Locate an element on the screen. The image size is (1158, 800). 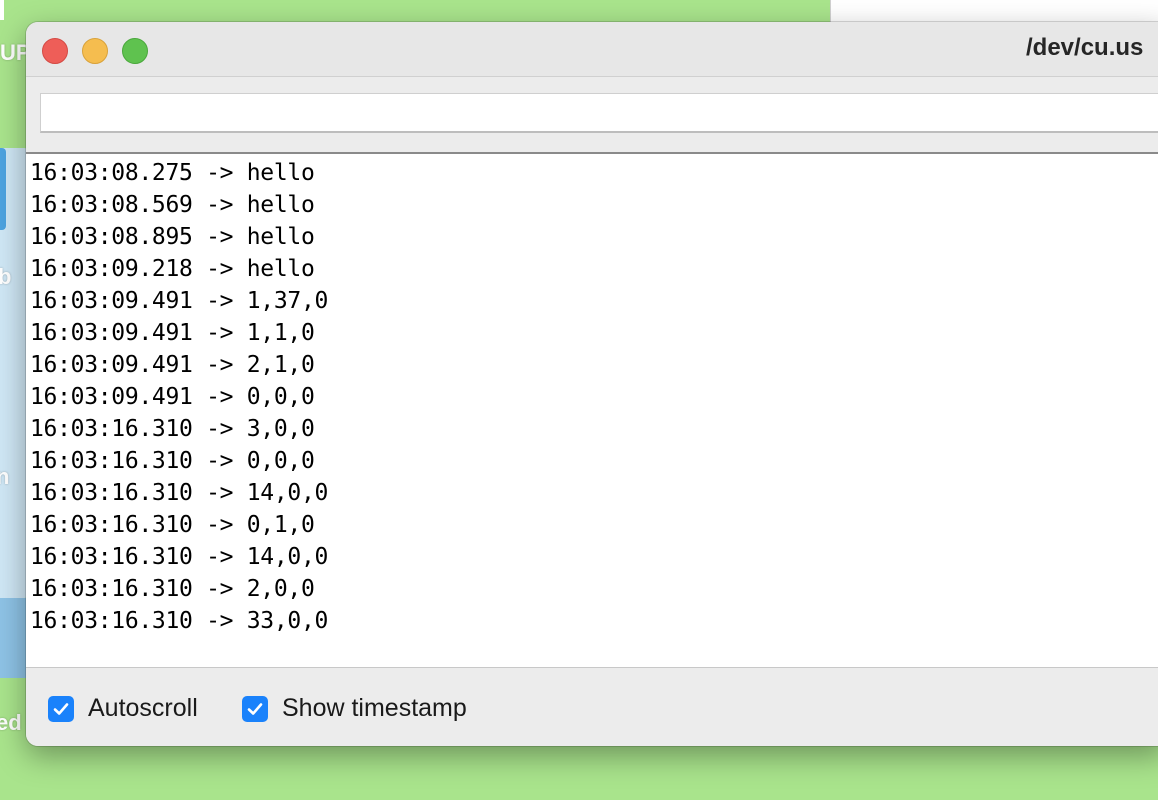
log-line: 16:03:08.895 -> hello is located at coordinates (172, 237).